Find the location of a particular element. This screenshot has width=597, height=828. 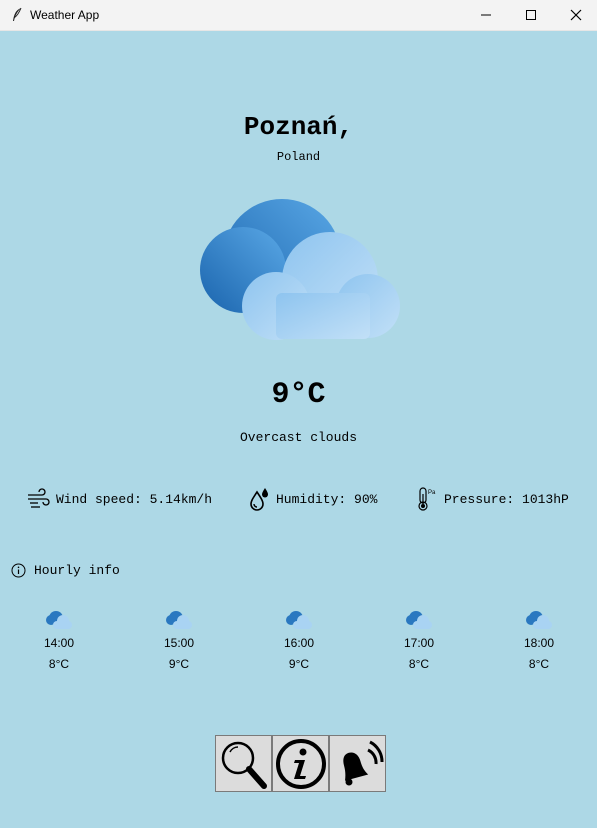

alarm-button is located at coordinates (357, 763).